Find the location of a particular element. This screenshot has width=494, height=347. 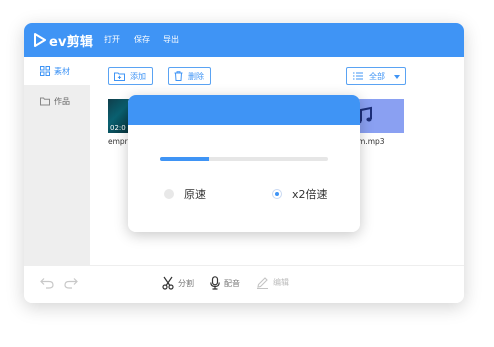

menu-export: 导出 is located at coordinates (171, 39).